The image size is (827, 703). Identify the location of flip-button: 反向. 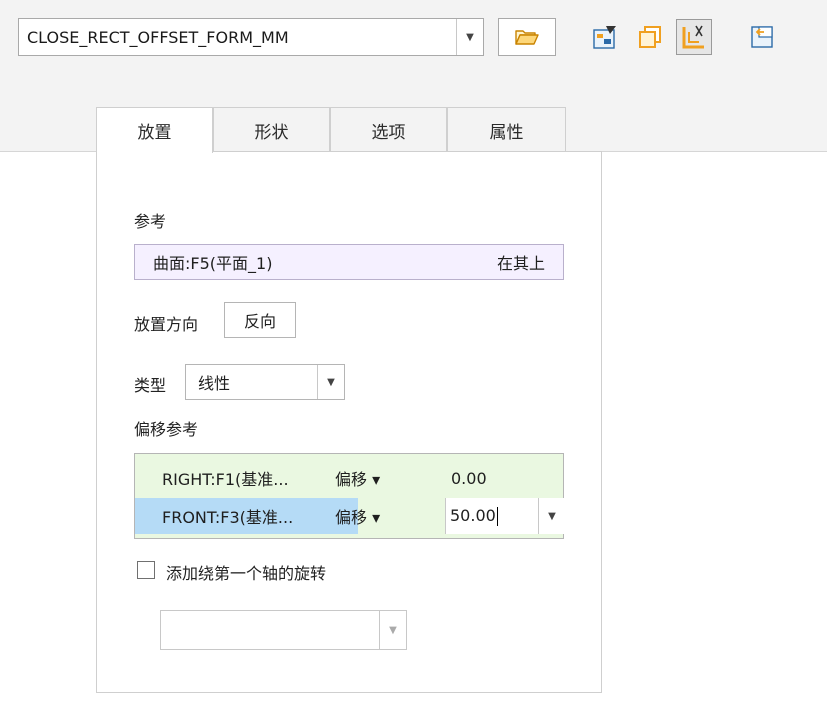
(260, 320).